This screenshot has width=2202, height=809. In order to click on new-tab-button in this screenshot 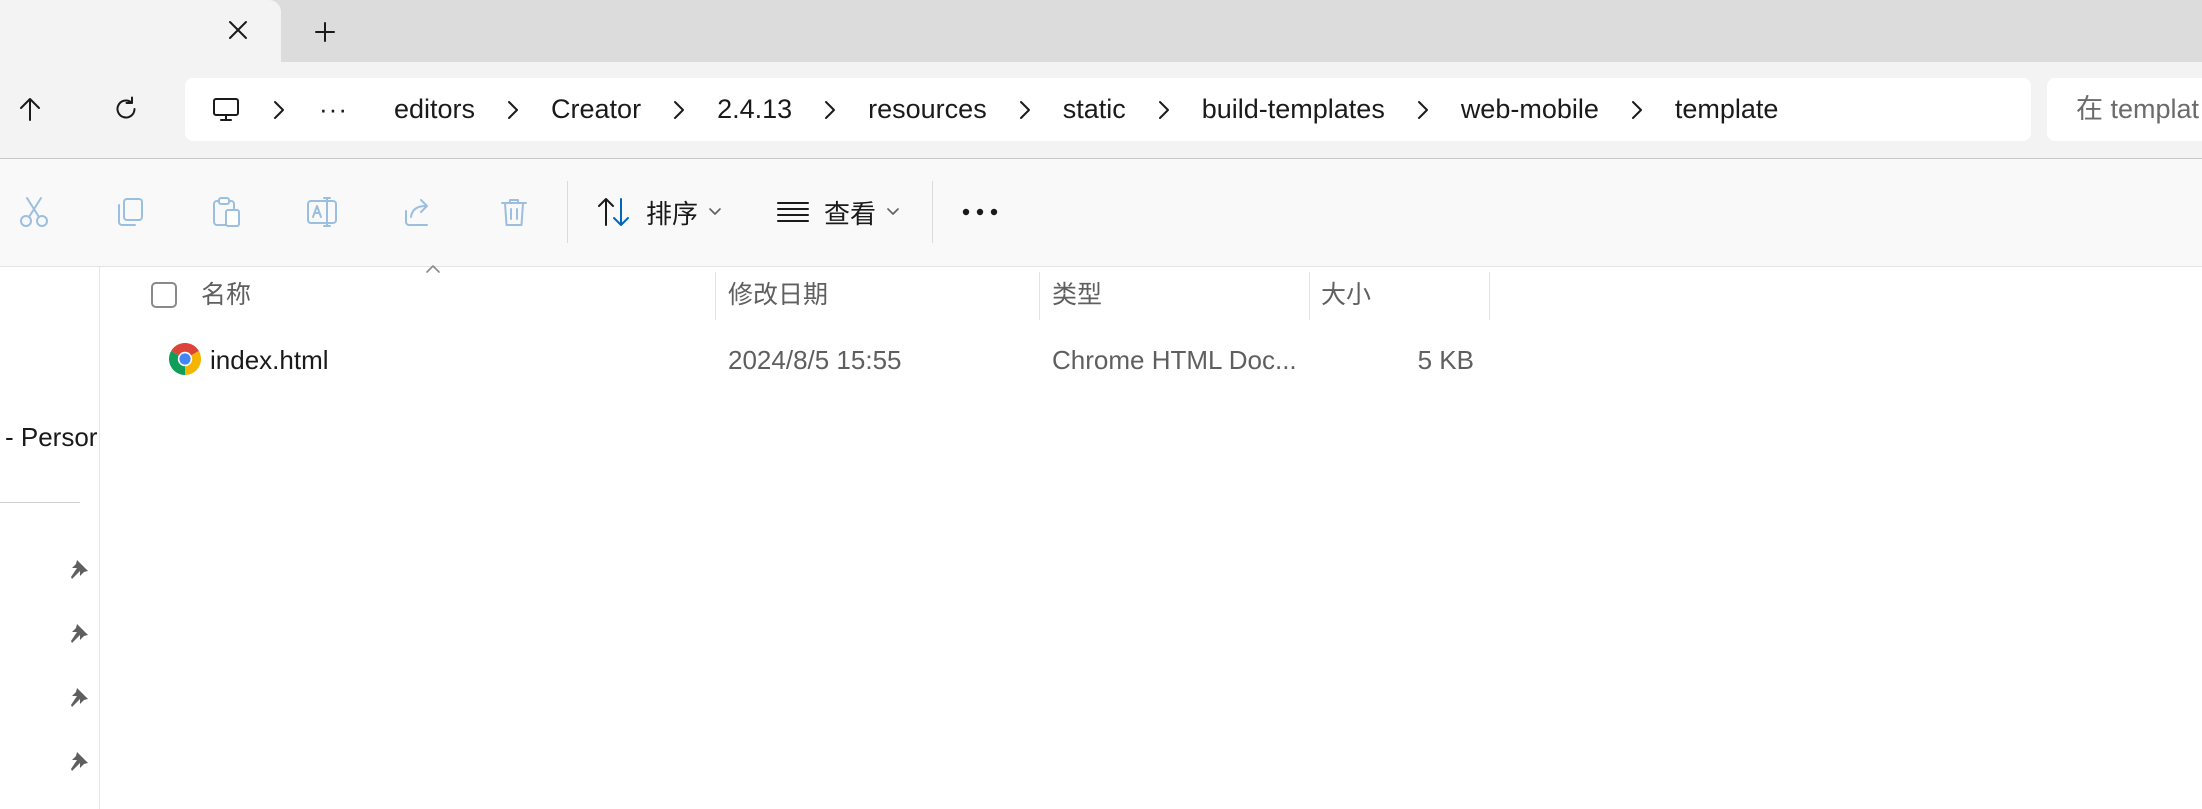, I will do `click(325, 32)`.